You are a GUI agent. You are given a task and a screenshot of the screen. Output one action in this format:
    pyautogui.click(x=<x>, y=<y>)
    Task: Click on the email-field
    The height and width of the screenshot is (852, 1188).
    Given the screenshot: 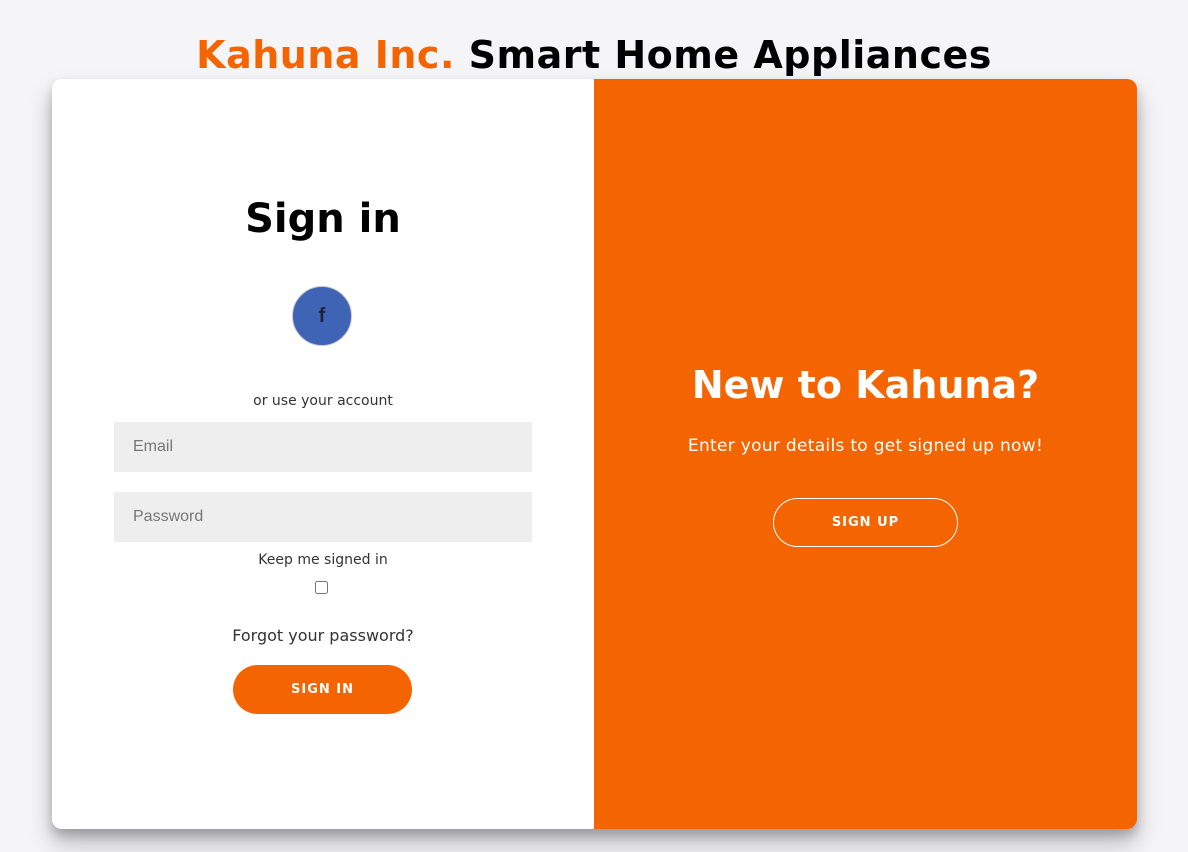 What is the action you would take?
    pyautogui.click(x=323, y=447)
    